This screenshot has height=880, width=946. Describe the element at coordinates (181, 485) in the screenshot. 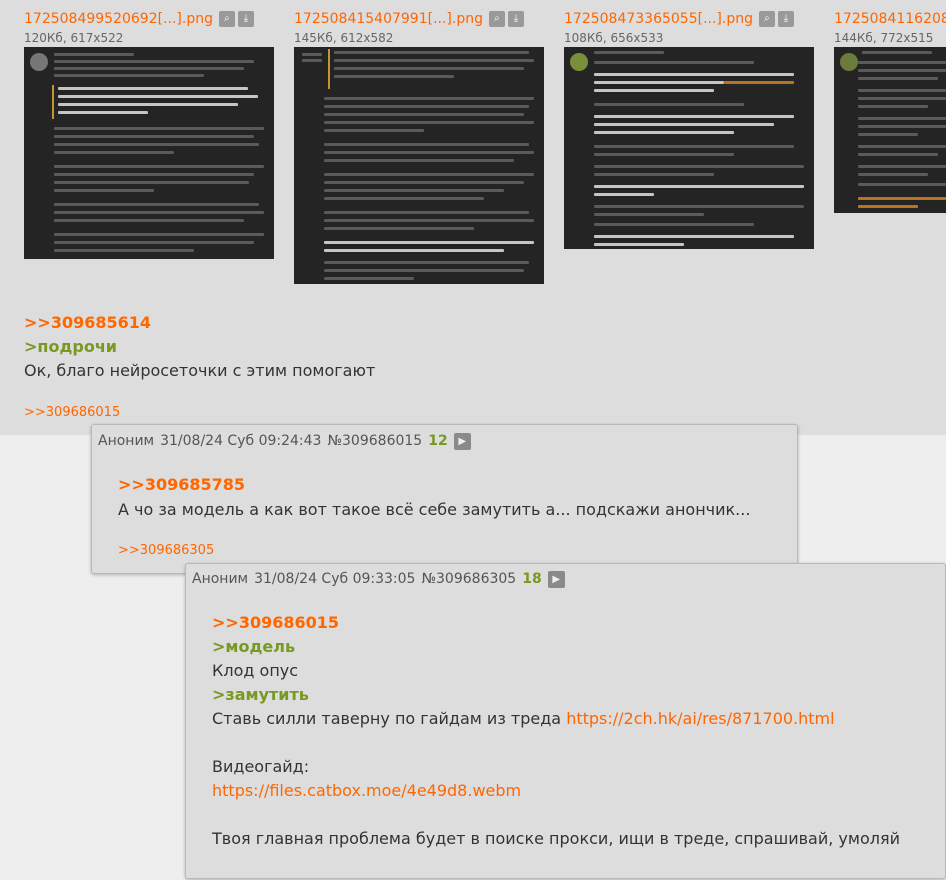

I see `reply-link: >>309685785` at that location.